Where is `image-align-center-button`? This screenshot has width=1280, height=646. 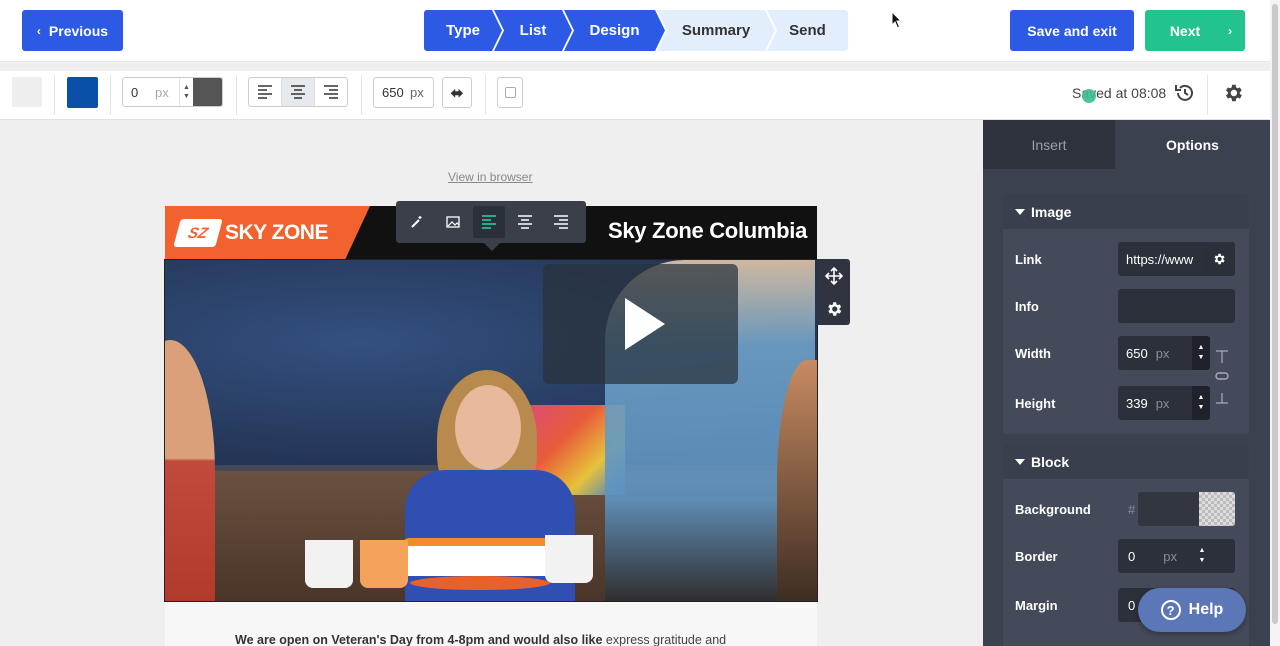 image-align-center-button is located at coordinates (525, 222).